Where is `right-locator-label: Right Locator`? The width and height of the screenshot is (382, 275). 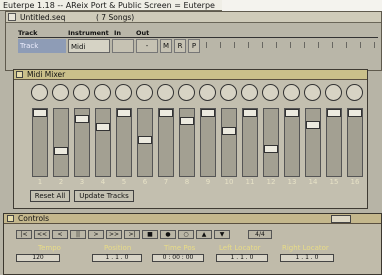 right-locator-label: Right Locator is located at coordinates (305, 248).